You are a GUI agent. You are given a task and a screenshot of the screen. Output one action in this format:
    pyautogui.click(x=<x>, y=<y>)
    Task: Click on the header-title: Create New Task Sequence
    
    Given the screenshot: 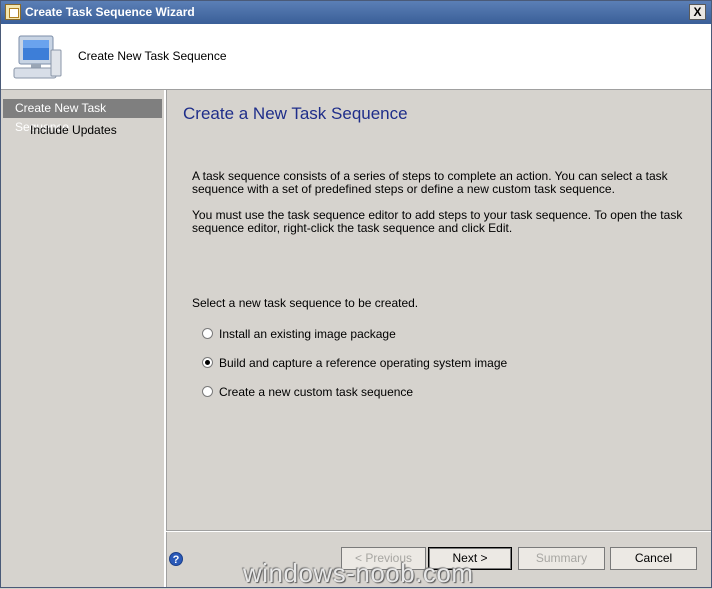 What is the action you would take?
    pyautogui.click(x=152, y=56)
    